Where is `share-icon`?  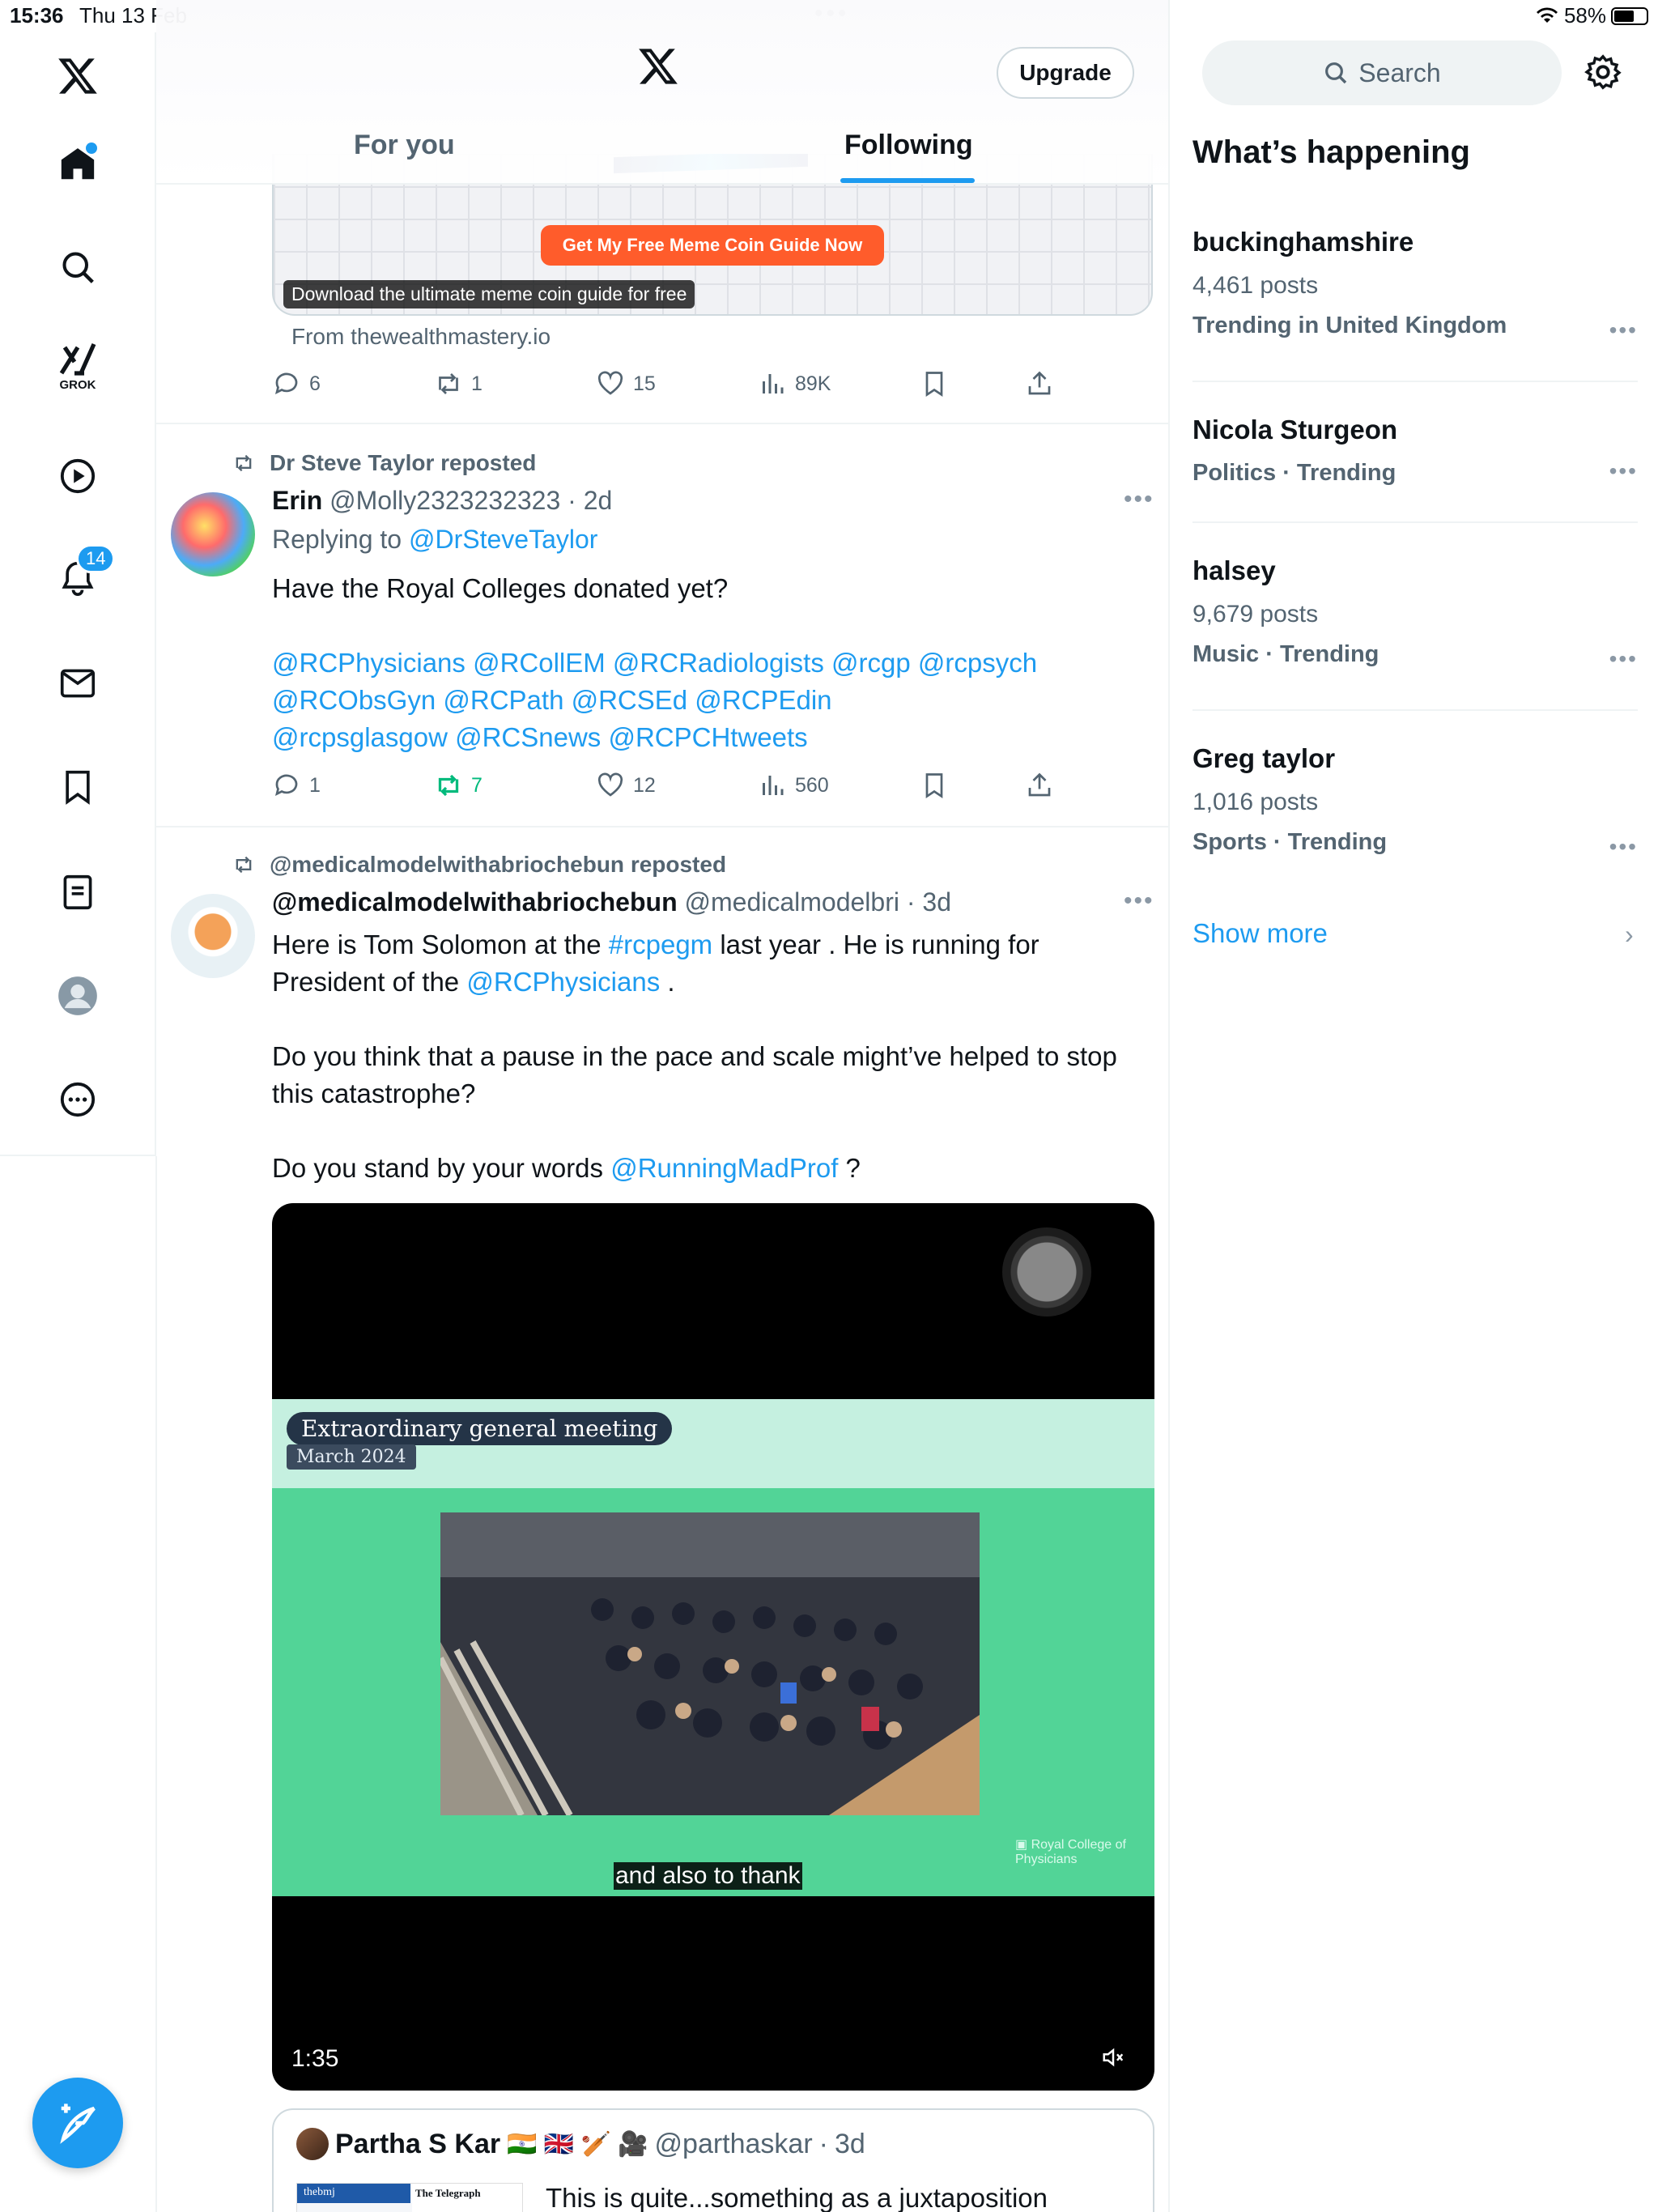 share-icon is located at coordinates (1039, 785).